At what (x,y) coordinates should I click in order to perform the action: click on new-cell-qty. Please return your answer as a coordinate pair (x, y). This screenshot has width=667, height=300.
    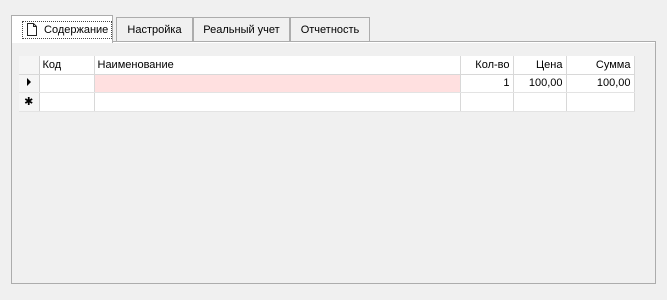
    Looking at the image, I should click on (487, 102).